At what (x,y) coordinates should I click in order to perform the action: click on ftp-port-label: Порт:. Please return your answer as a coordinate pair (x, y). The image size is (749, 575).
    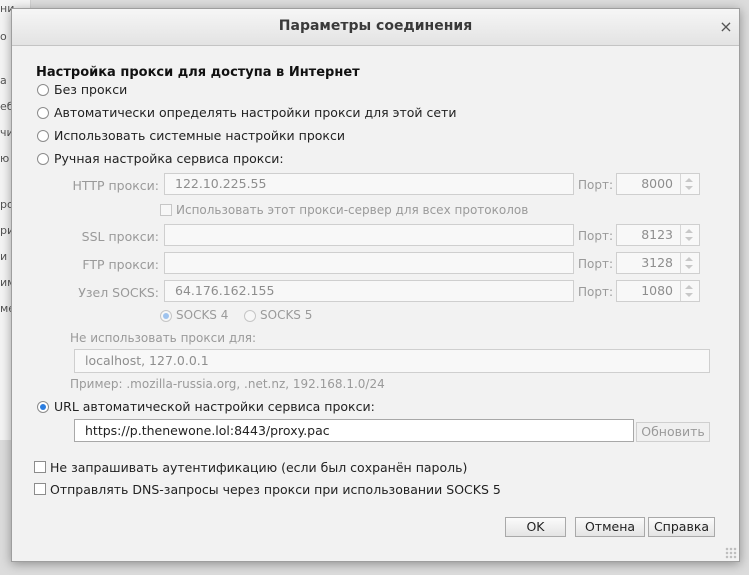
    Looking at the image, I should click on (596, 264).